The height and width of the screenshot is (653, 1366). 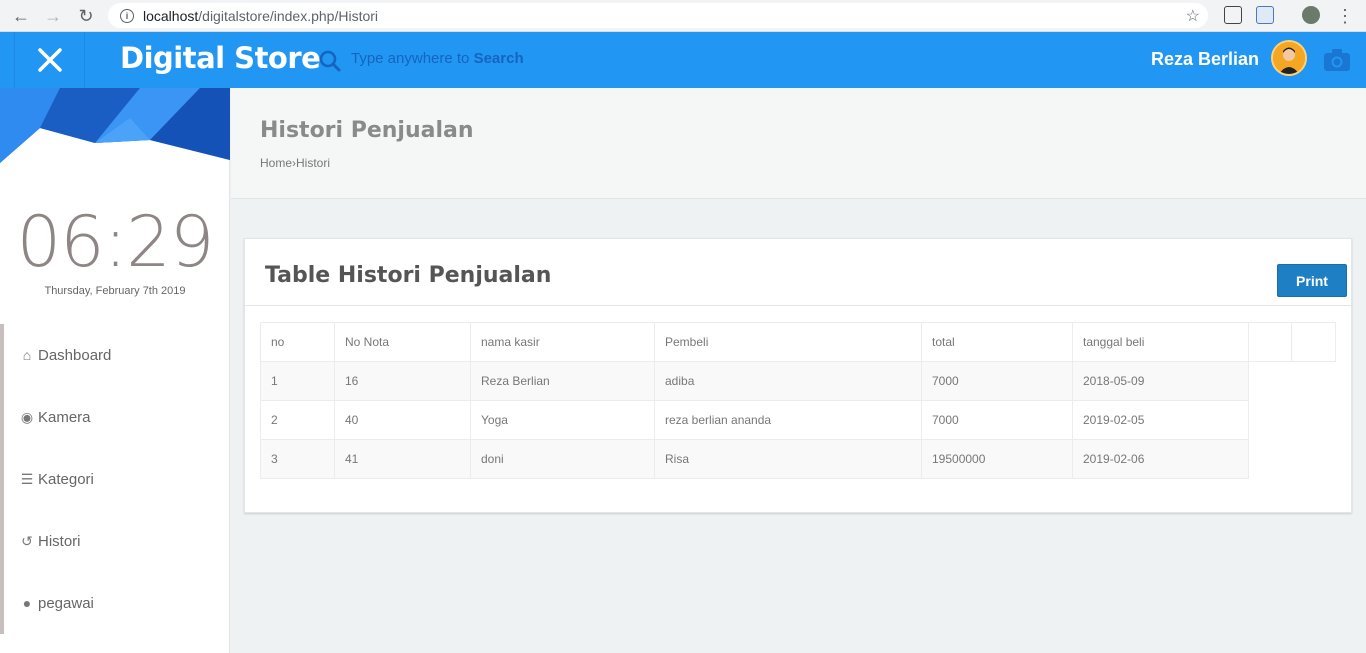 I want to click on close-sidebar-button, so click(x=49, y=60).